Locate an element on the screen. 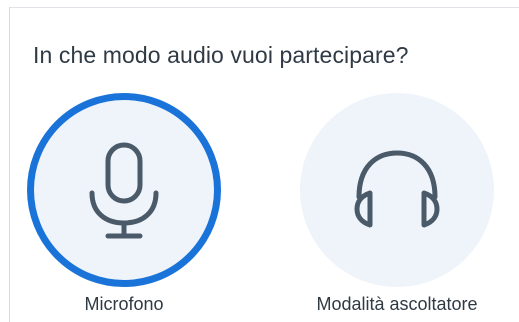  dialog-title: In che modo audio vuoi partecipare? is located at coordinates (221, 55).